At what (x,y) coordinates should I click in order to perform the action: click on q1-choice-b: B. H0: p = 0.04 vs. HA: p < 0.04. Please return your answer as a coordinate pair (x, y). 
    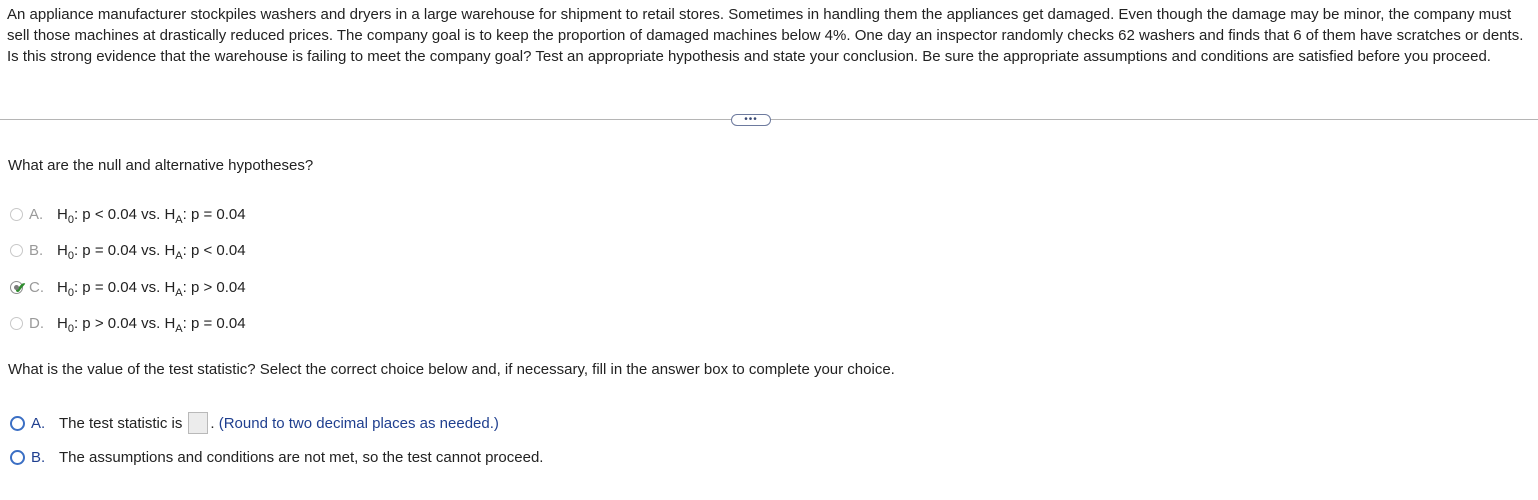
    Looking at the image, I should click on (128, 250).